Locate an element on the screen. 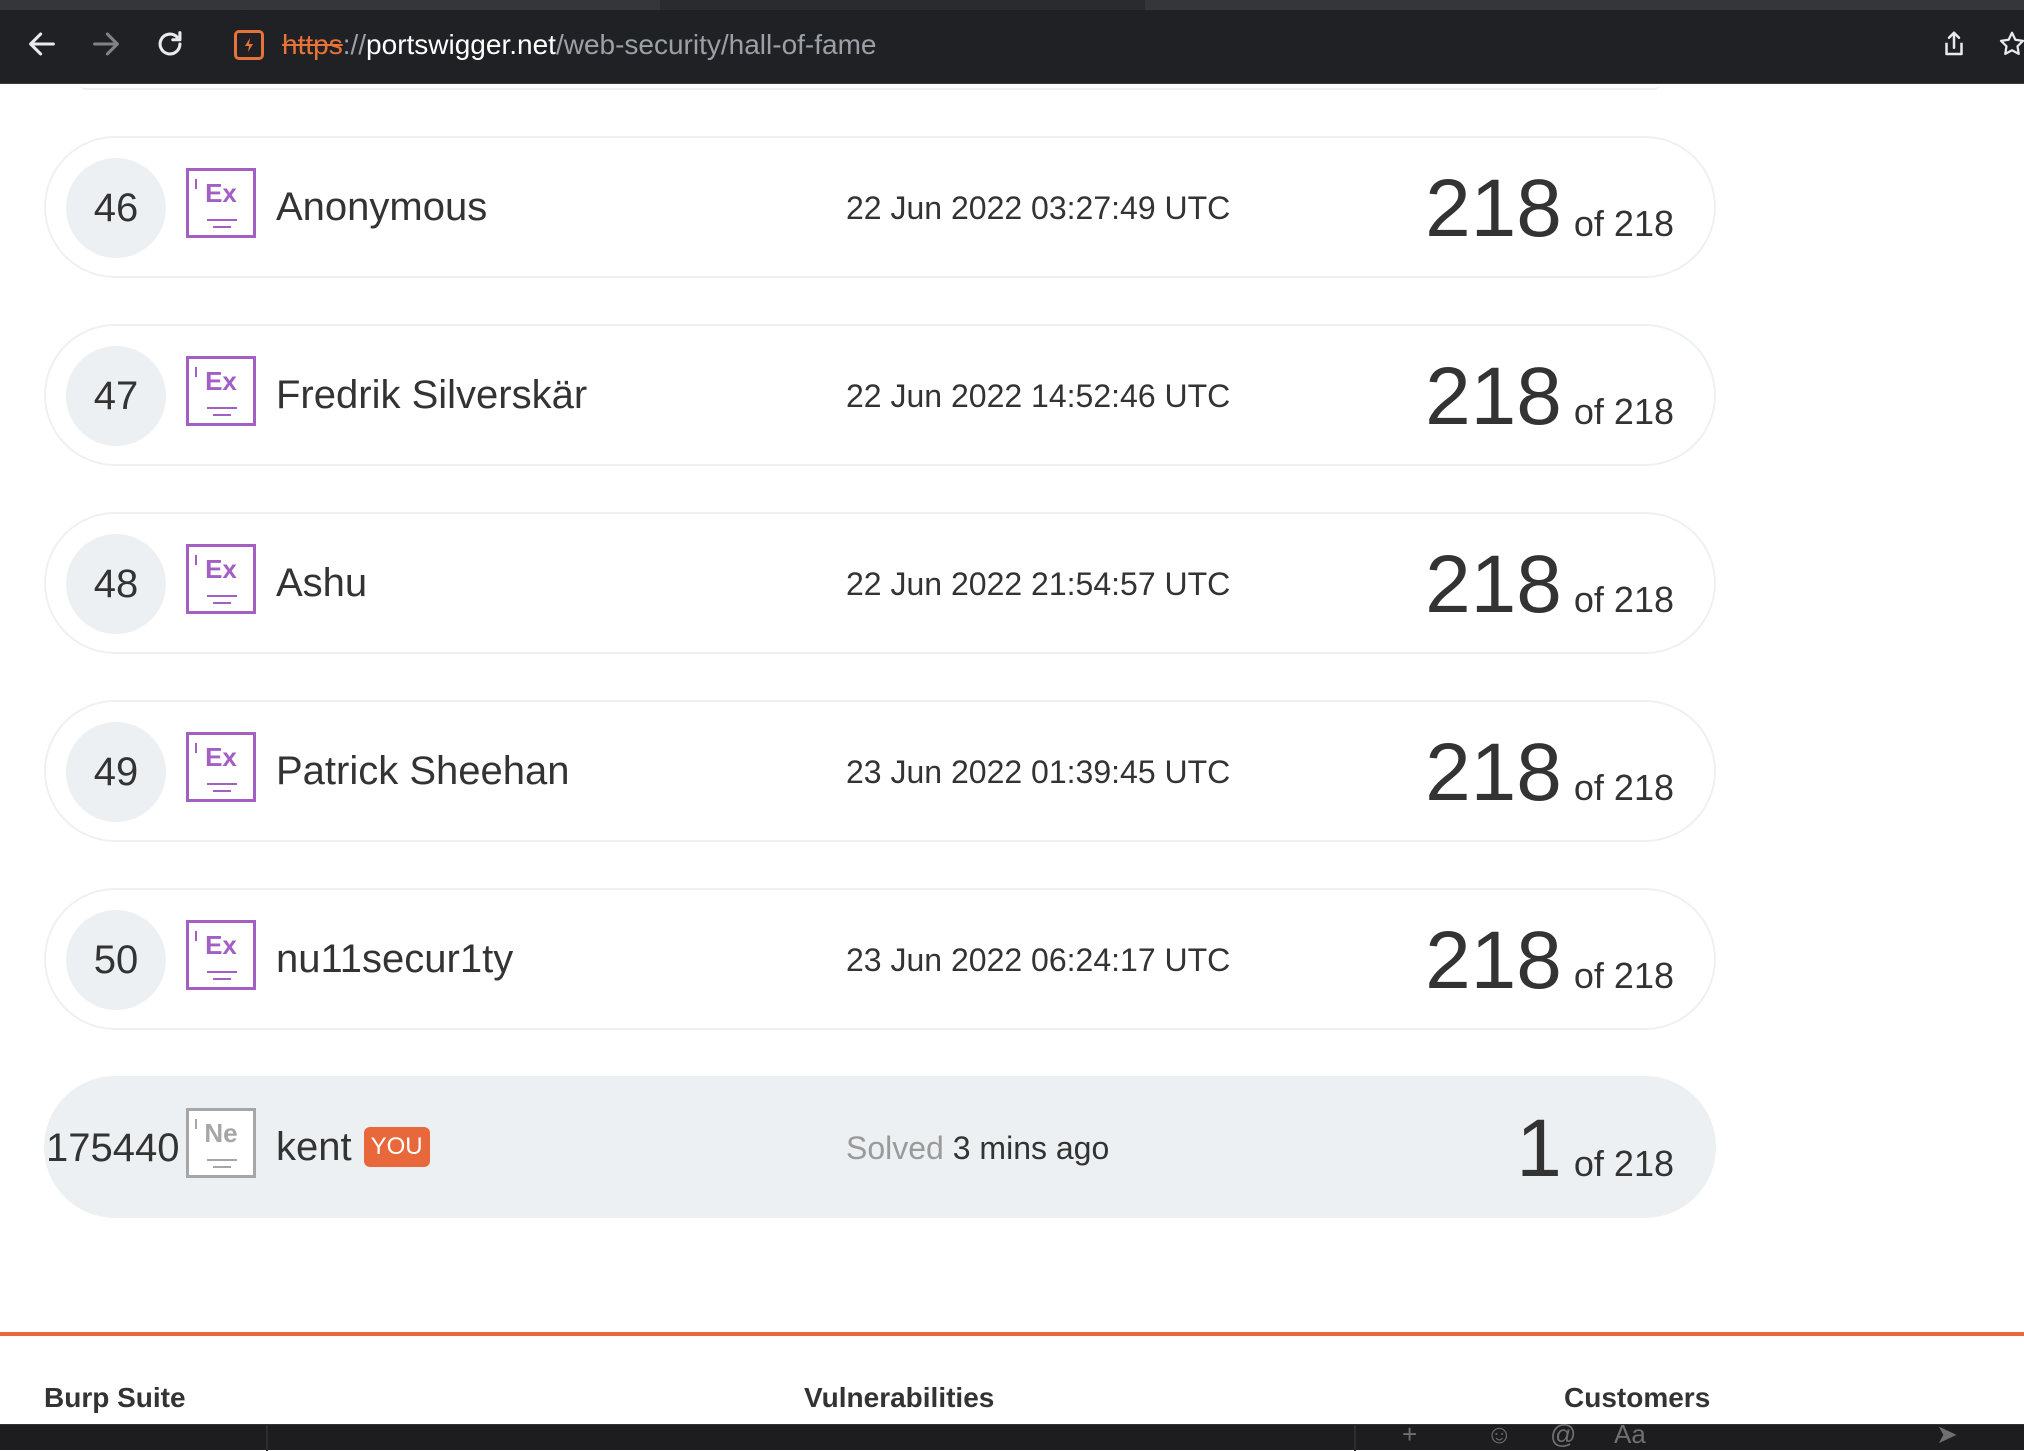 The width and height of the screenshot is (2024, 1451). emoji-icon: ☺ is located at coordinates (1499, 1434).